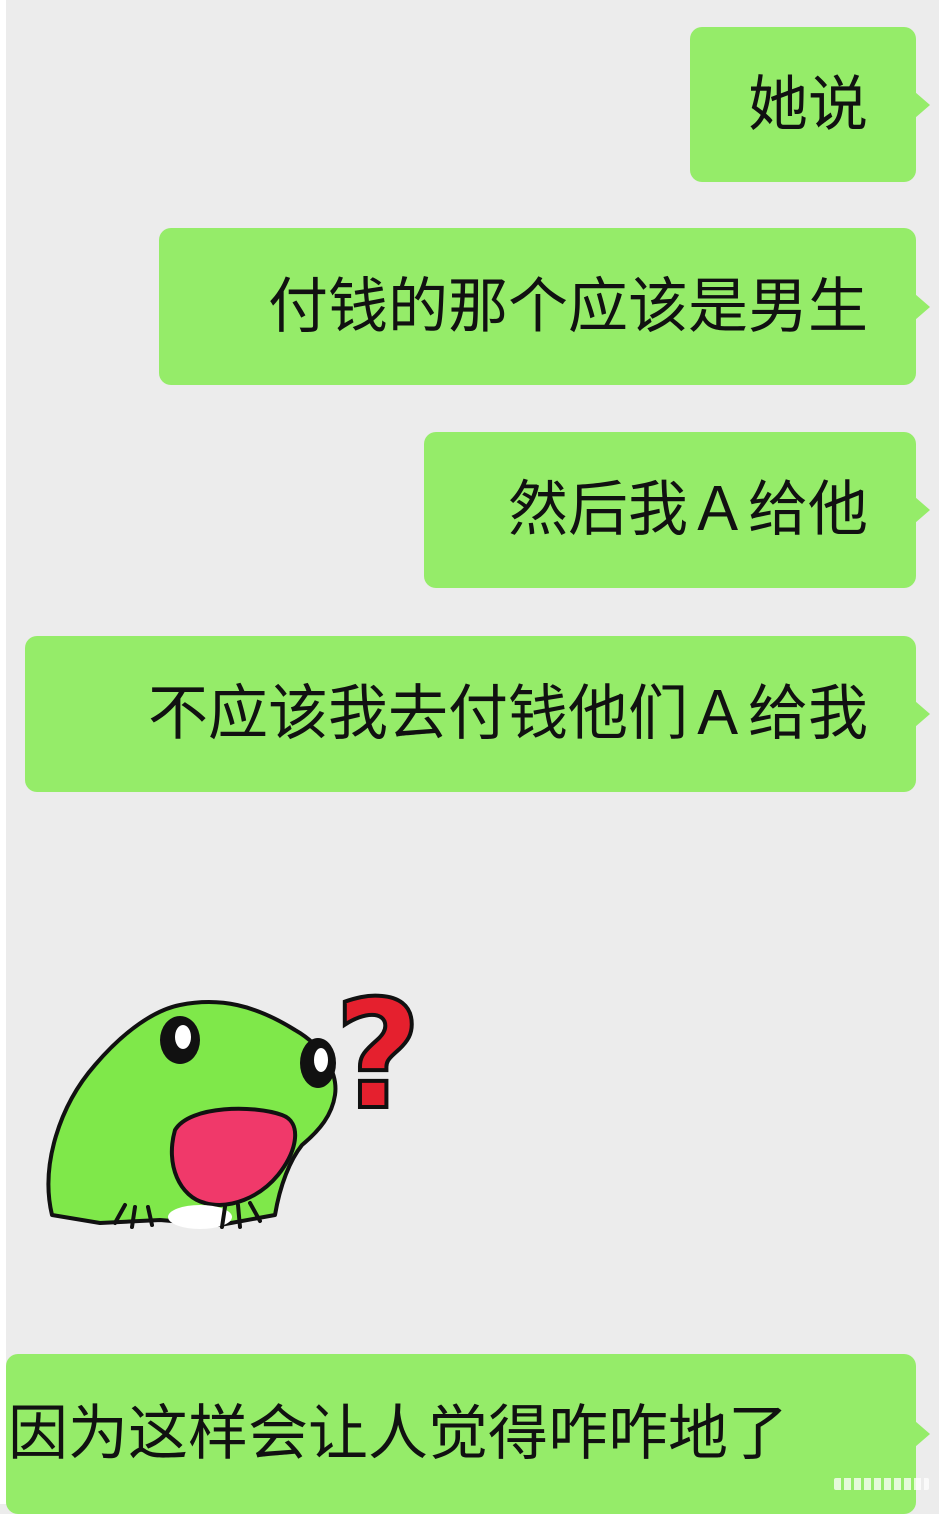 Image resolution: width=939 pixels, height=1514 pixels. I want to click on outgoing-message-bubble: 她说, so click(810, 104).